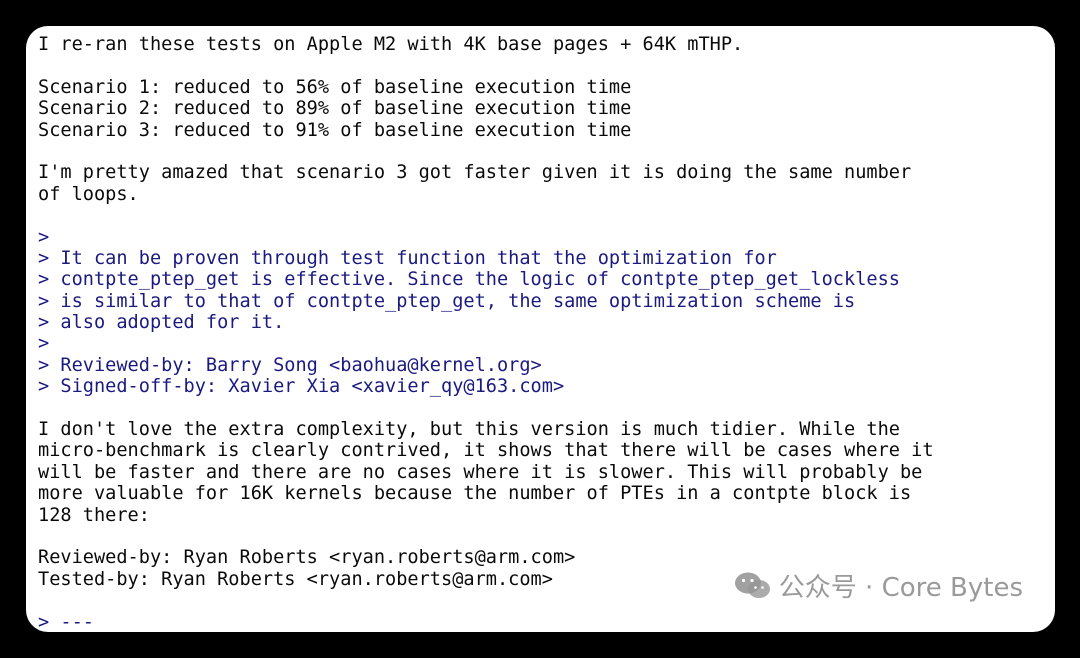 The height and width of the screenshot is (658, 1080). Describe the element at coordinates (752, 585) in the screenshot. I see `wechat-icon` at that location.